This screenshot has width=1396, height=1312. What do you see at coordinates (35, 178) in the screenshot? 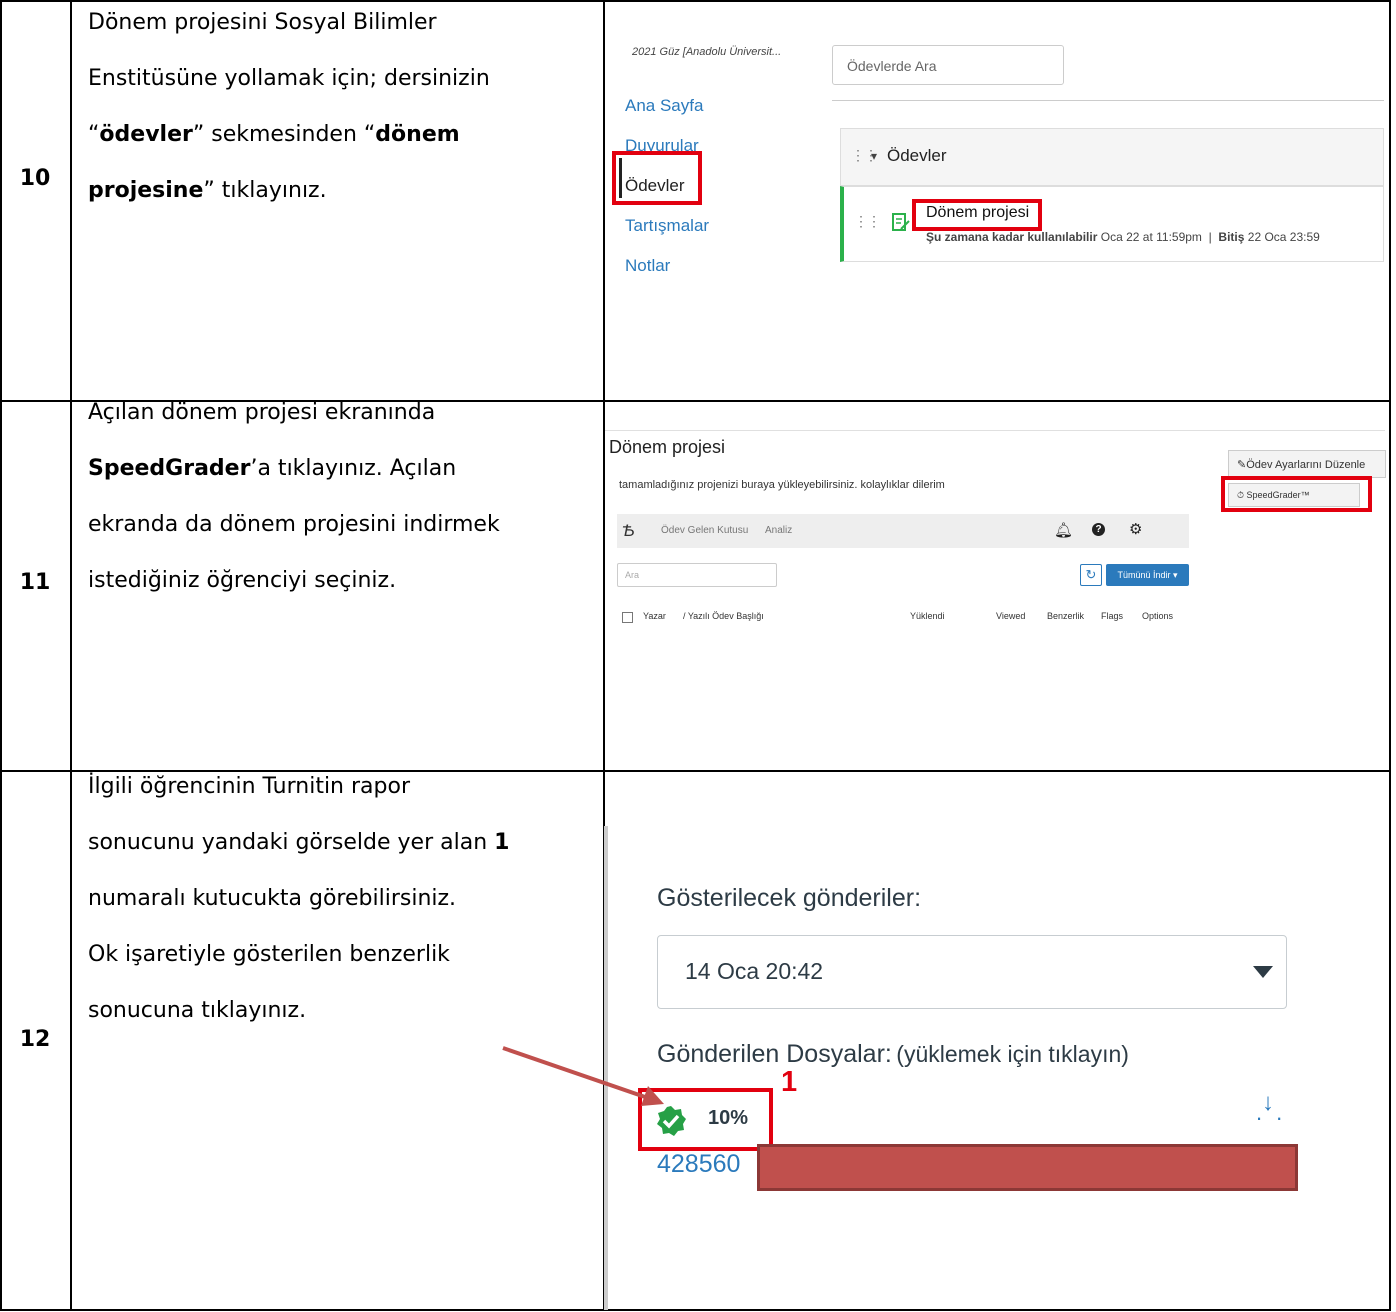
I see `step-number: 10` at bounding box center [35, 178].